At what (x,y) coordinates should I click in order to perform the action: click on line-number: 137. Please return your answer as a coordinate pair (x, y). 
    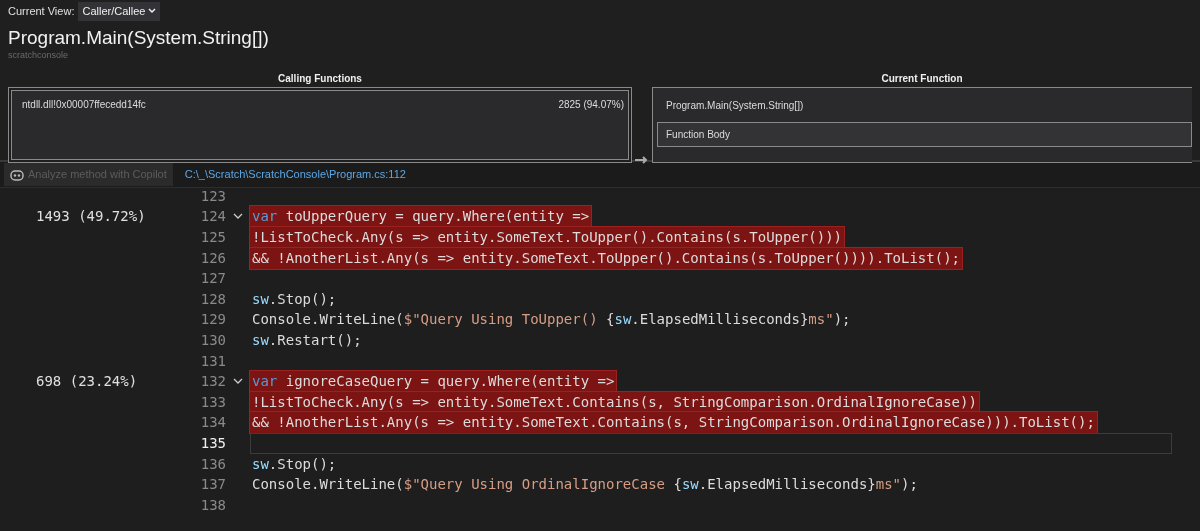
    Looking at the image, I should click on (212, 485).